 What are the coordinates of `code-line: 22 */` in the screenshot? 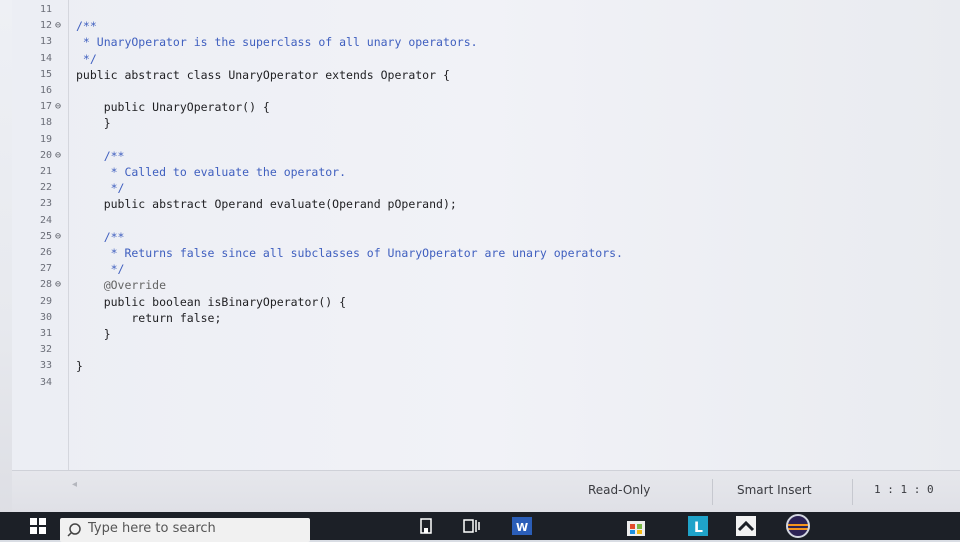 It's located at (482, 188).